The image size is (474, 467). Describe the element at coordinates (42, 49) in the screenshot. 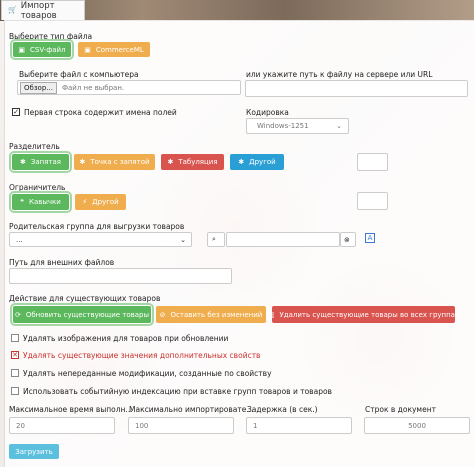

I see `csv-file-button: ▣ CSV-файл` at that location.